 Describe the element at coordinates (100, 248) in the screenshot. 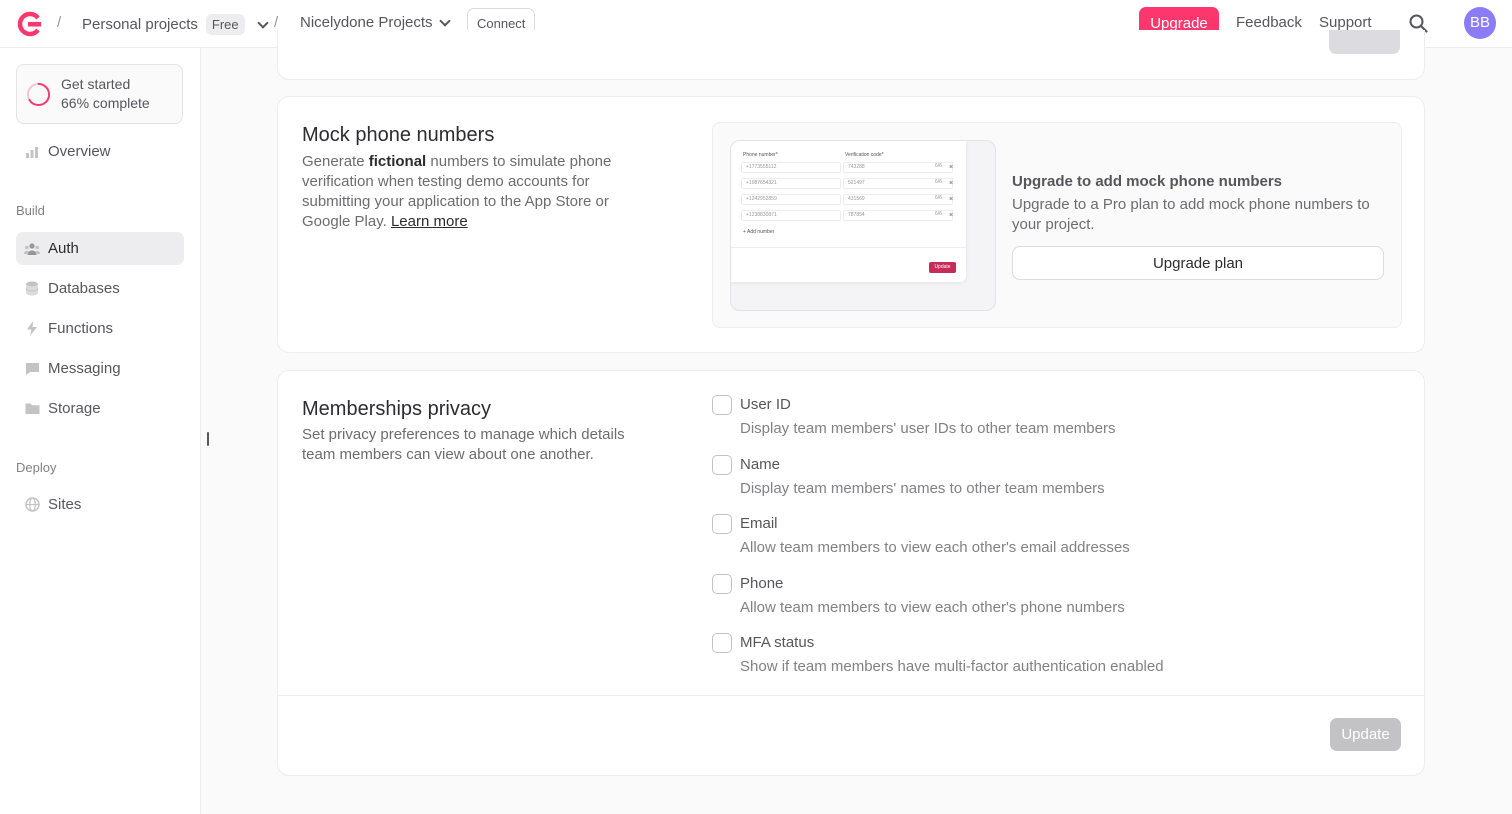

I see `sidebar-item-auth: Auth` at that location.